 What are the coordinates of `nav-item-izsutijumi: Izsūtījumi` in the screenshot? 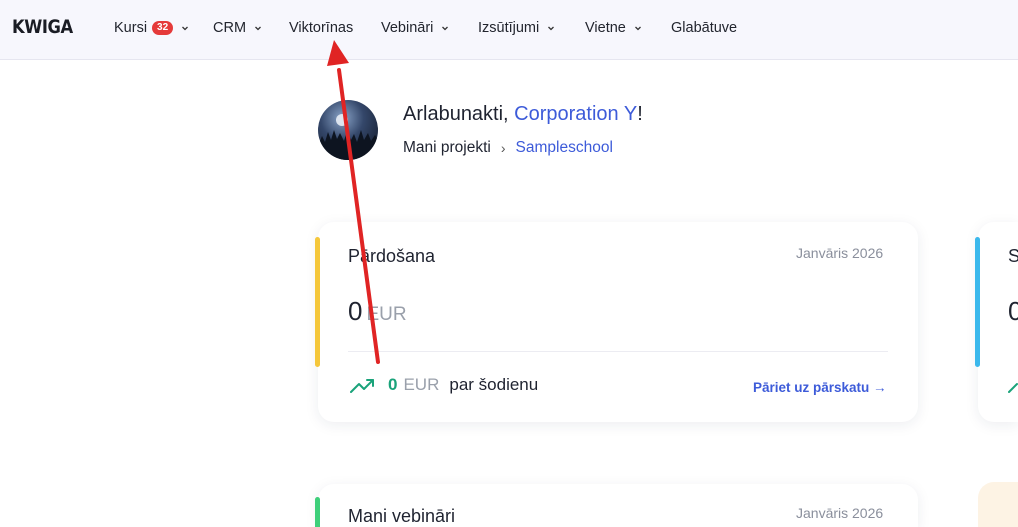 It's located at (517, 28).